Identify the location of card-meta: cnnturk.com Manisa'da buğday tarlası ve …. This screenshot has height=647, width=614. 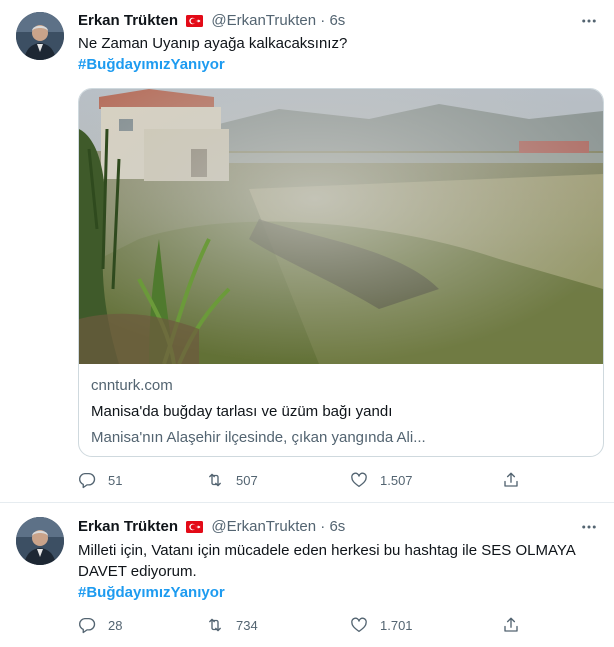
(341, 412).